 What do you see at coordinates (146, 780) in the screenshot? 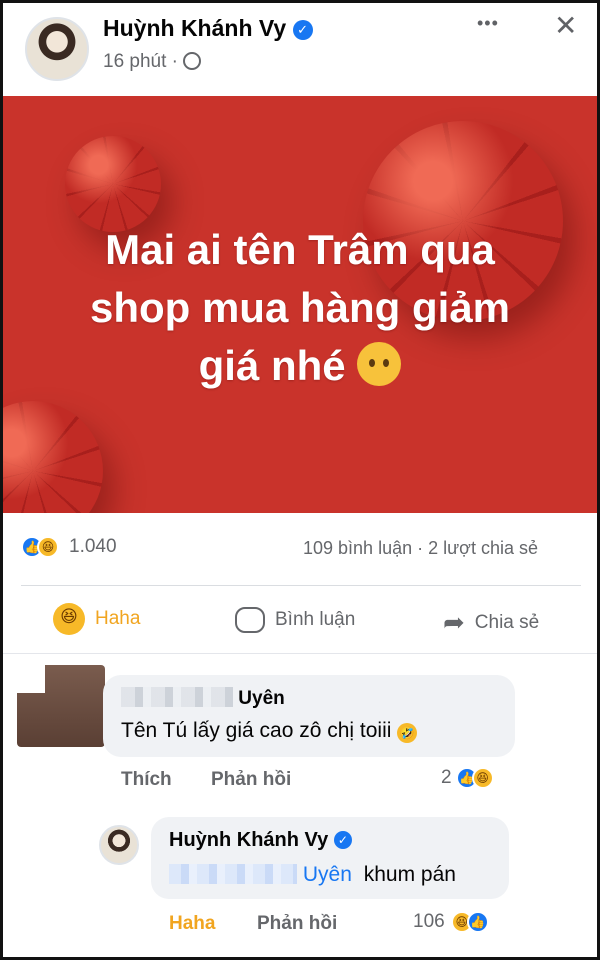
I see `comment-like-link: Thích` at bounding box center [146, 780].